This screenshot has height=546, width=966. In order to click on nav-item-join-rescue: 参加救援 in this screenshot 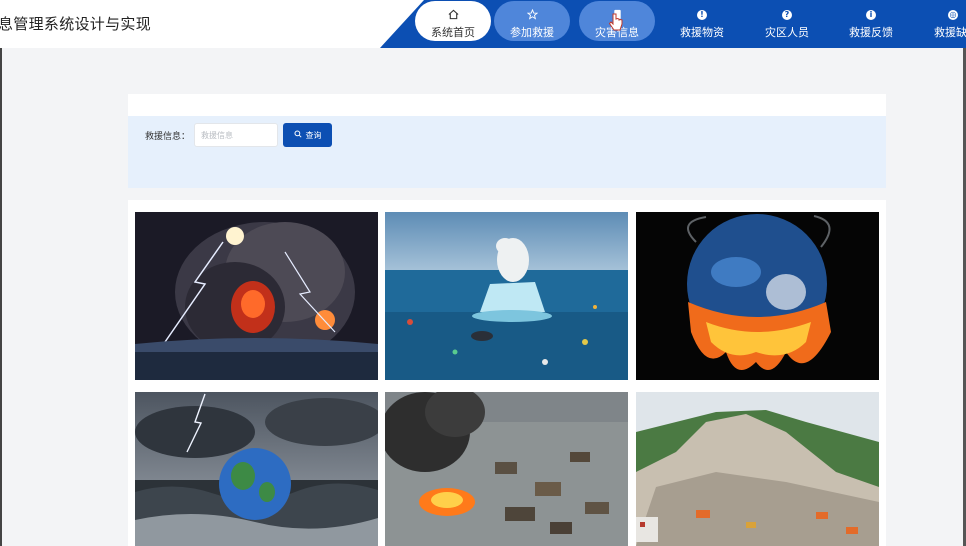, I will do `click(532, 24)`.